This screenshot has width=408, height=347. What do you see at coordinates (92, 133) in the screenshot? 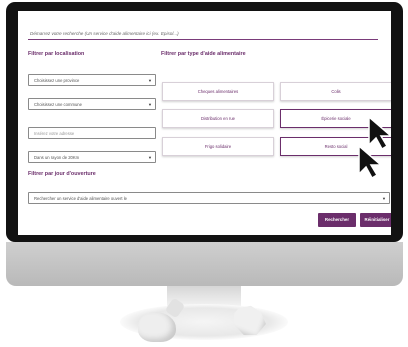
I see `address-input: Insérez votre adresse` at bounding box center [92, 133].